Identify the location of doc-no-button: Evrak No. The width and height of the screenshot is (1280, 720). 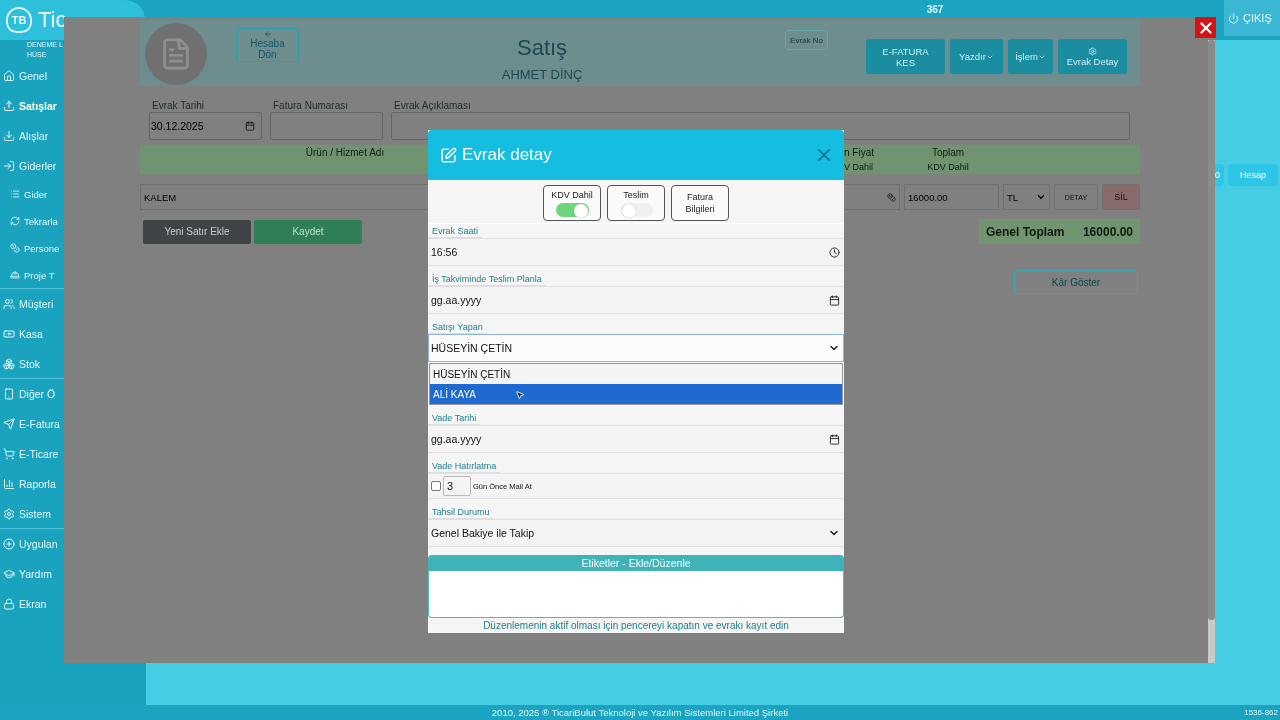
(806, 40).